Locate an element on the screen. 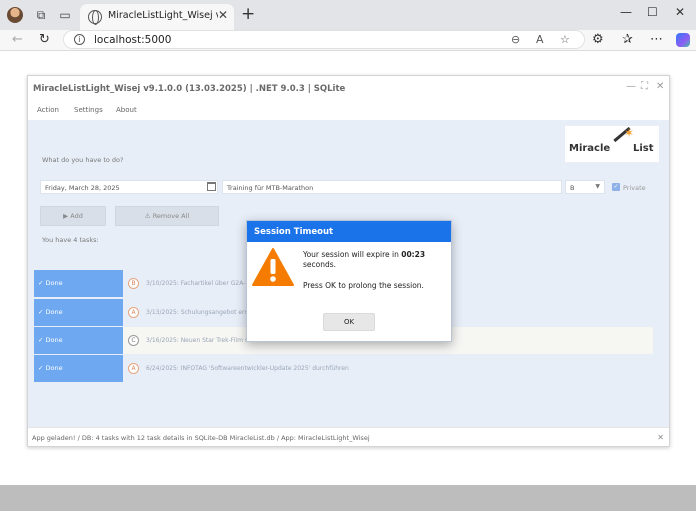  back-icon: ← is located at coordinates (17, 40).